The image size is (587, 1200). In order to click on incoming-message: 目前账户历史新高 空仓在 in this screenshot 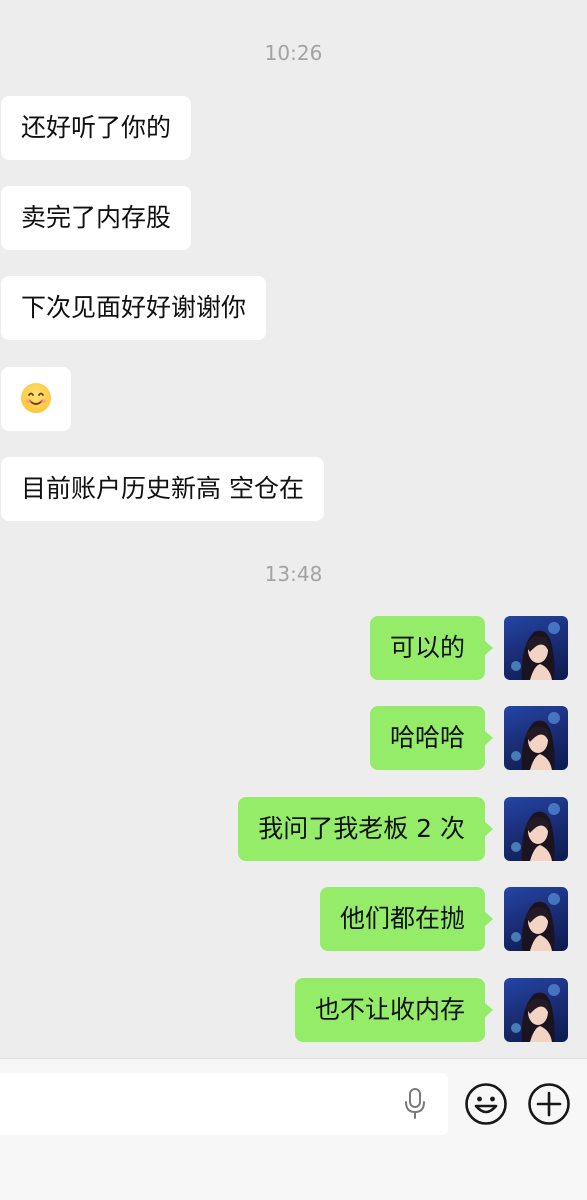, I will do `click(162, 489)`.